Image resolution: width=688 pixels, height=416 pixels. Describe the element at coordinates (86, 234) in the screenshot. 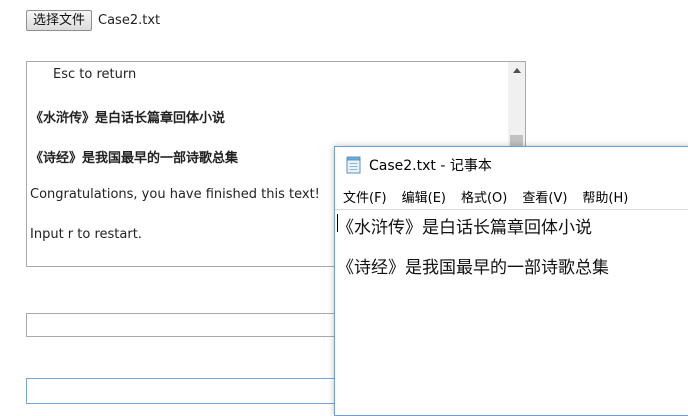

I see `restart-hint-line: Input r to restart.` at that location.